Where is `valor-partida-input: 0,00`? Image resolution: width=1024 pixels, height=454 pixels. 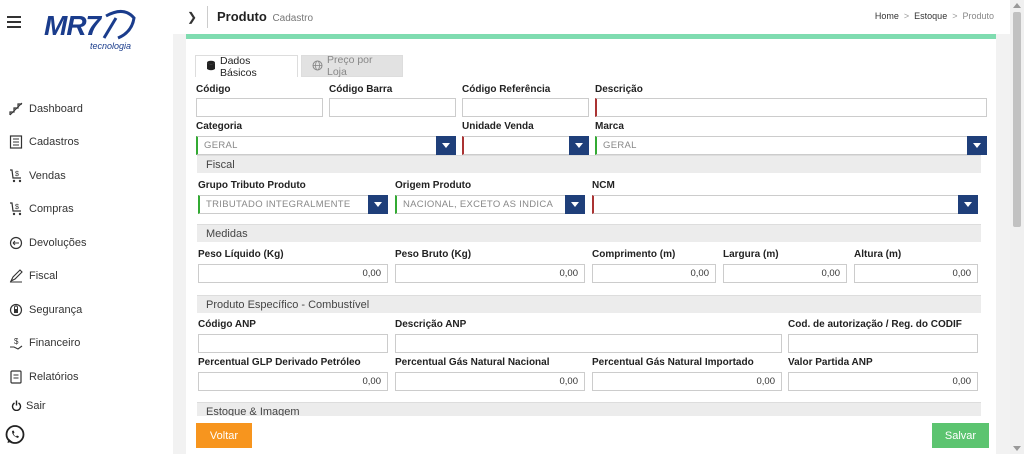
valor-partida-input: 0,00 is located at coordinates (883, 381).